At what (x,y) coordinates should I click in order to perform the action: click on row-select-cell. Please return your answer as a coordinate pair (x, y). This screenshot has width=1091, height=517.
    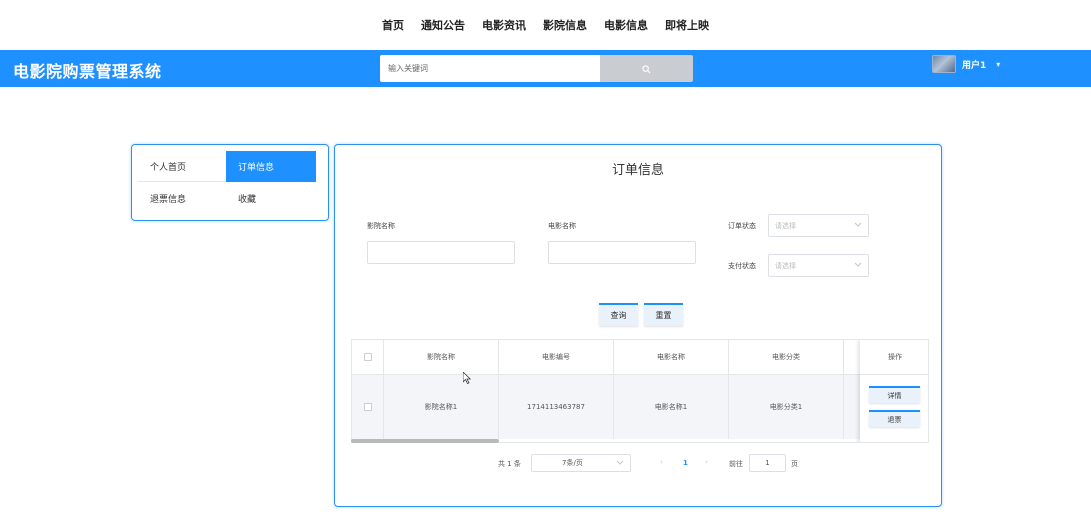
    Looking at the image, I should click on (368, 407).